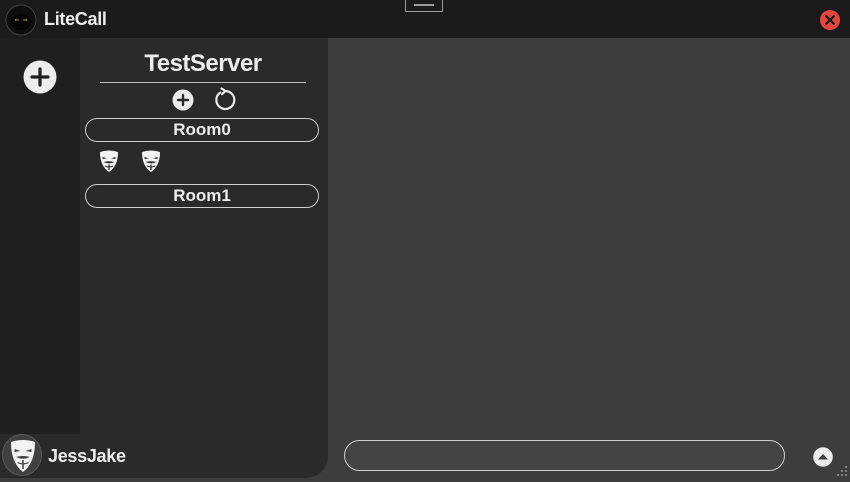  I want to click on close-button, so click(830, 20).